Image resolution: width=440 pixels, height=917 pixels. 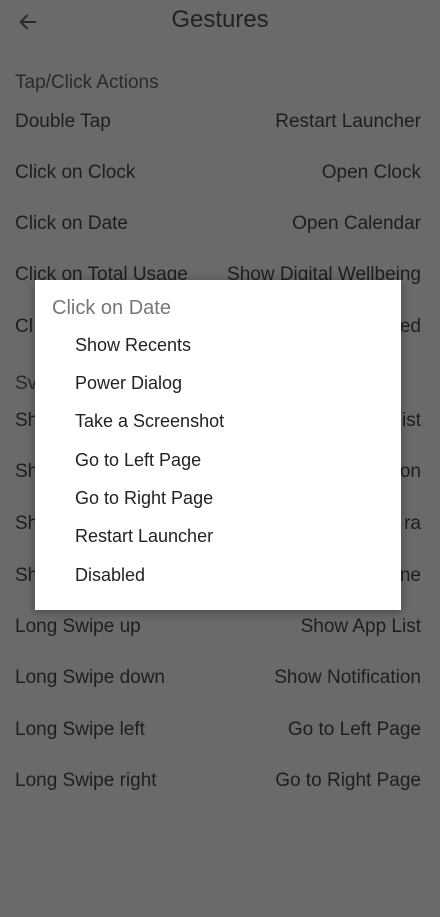 I want to click on option-take-screenshot: Take a Screenshot, so click(x=225, y=421).